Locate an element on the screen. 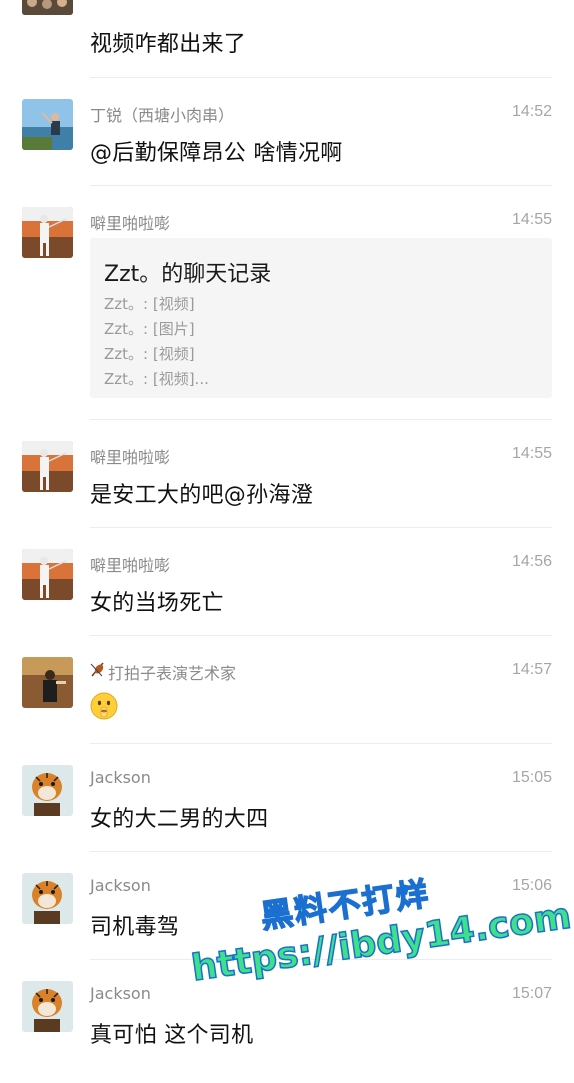 Image resolution: width=574 pixels, height=1083 pixels. message-item: Jackson 15:05 女的大二男的大四 is located at coordinates (287, 798).